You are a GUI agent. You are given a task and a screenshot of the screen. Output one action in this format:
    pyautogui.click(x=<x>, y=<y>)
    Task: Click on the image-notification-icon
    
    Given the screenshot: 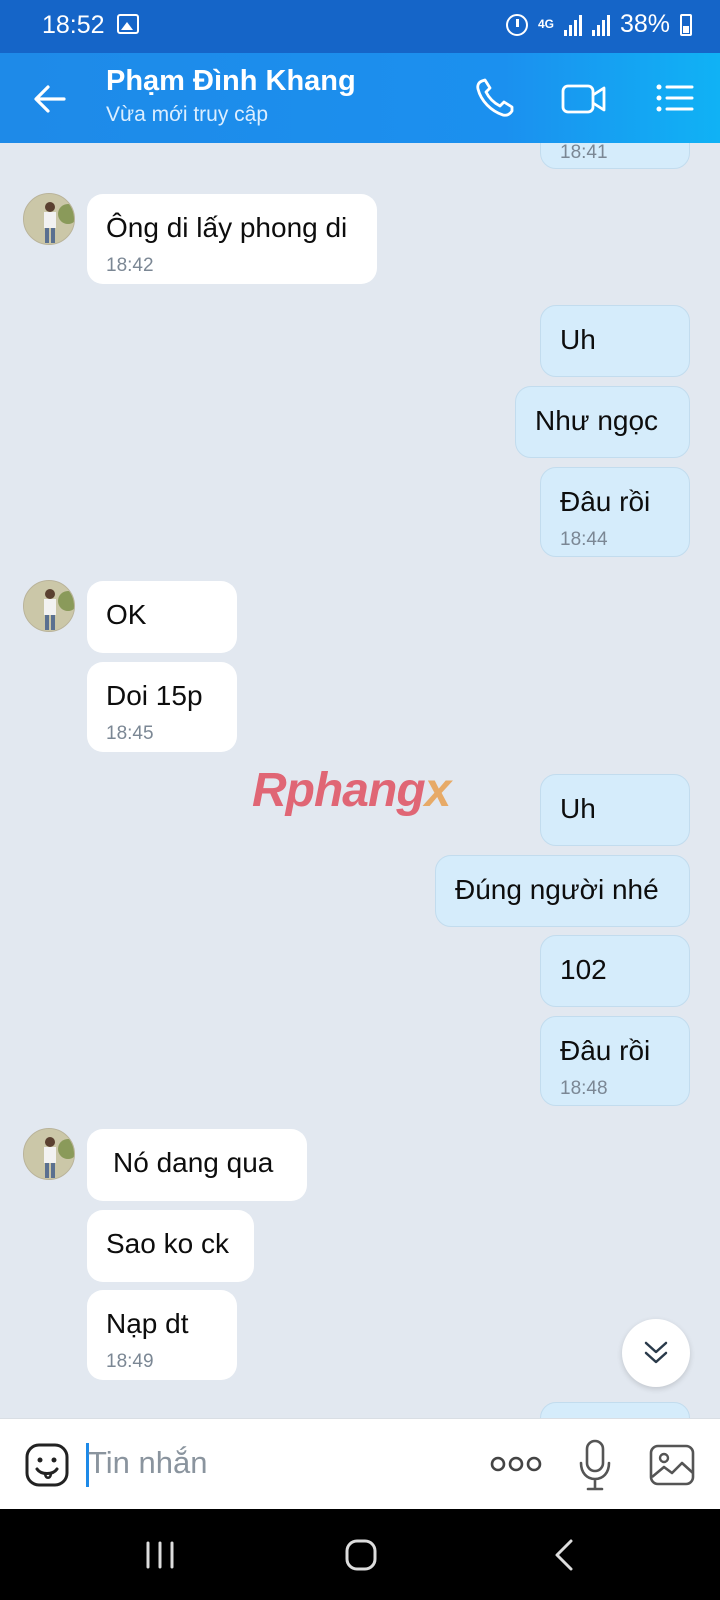 What is the action you would take?
    pyautogui.click(x=128, y=24)
    